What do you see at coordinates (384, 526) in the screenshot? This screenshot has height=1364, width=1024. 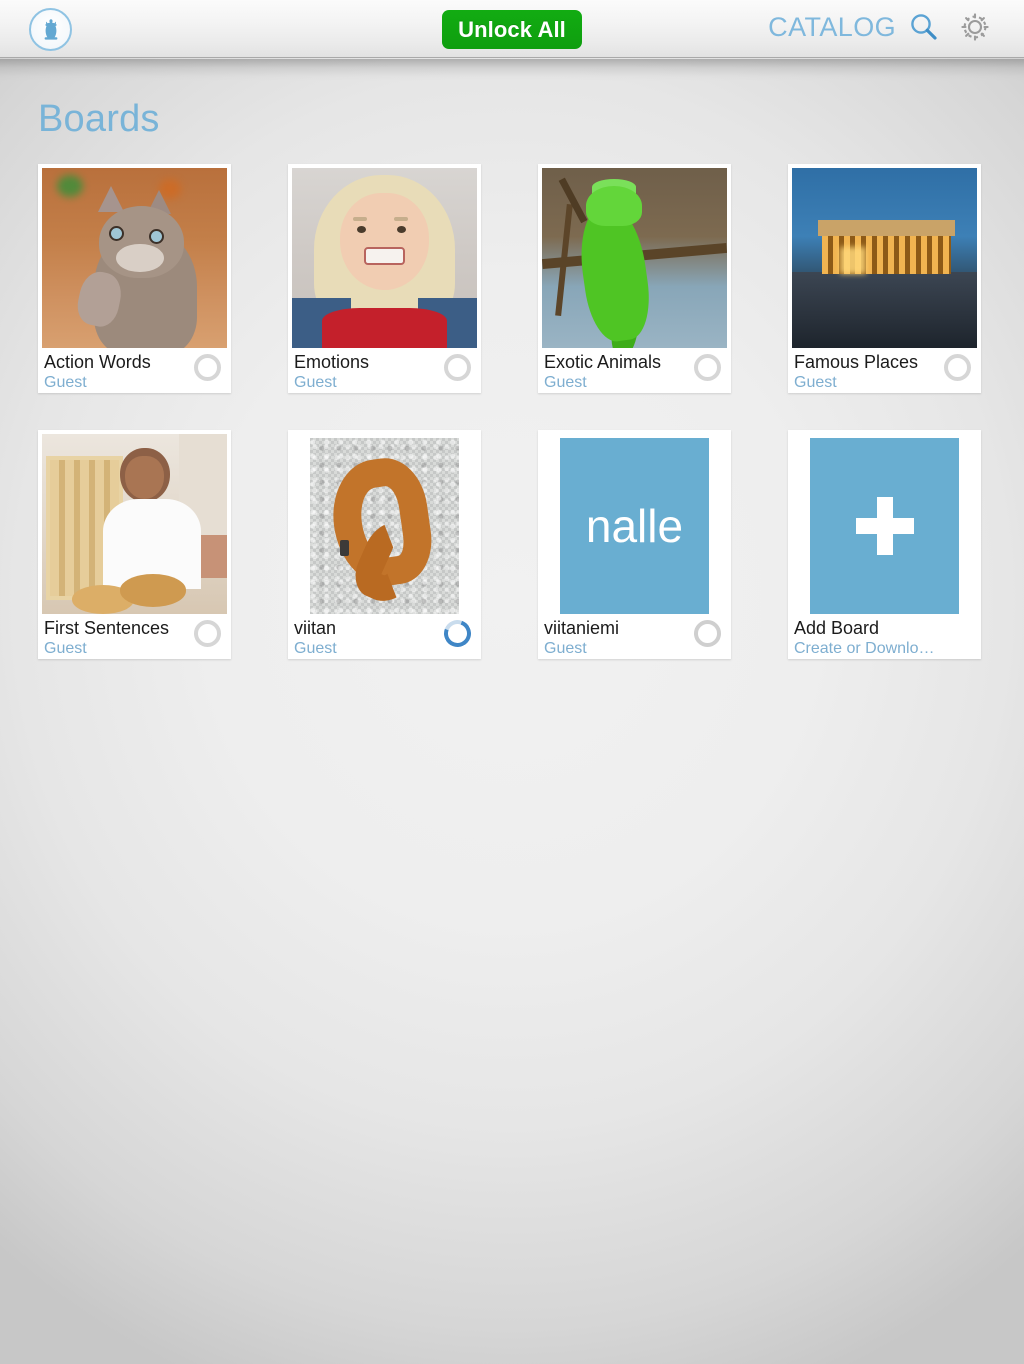 I see `scarf-photo` at bounding box center [384, 526].